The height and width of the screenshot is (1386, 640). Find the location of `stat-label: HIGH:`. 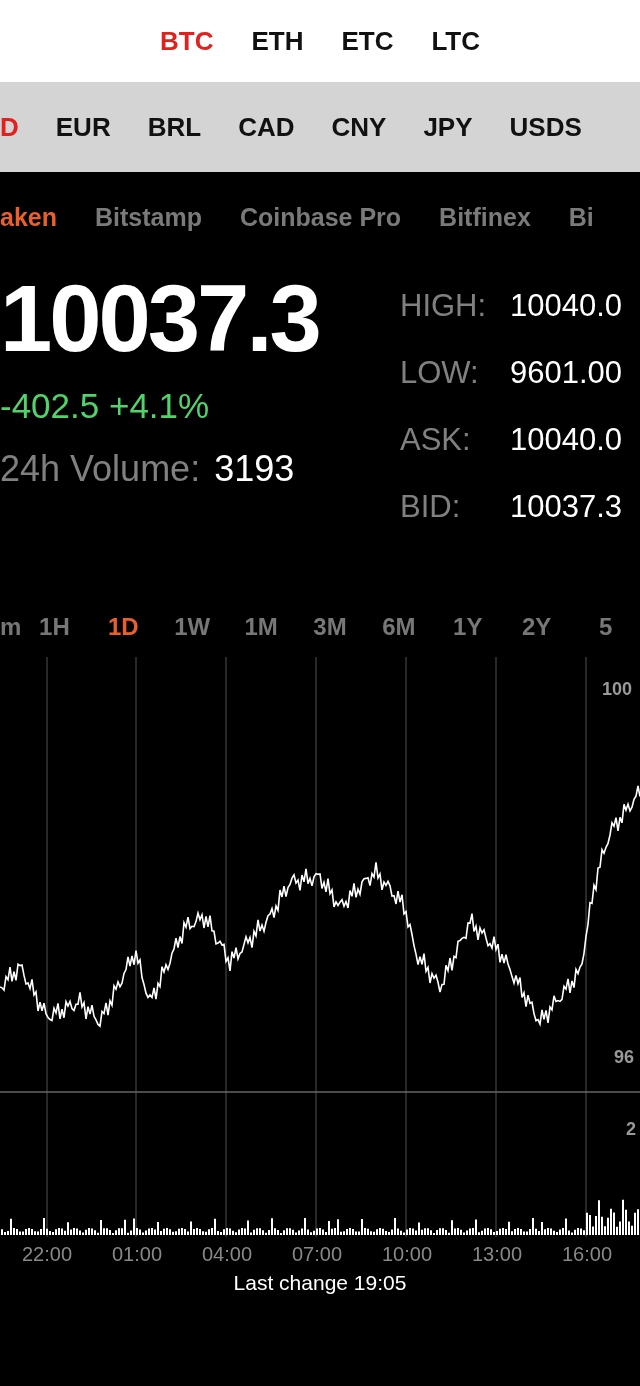

stat-label: HIGH: is located at coordinates (444, 305).